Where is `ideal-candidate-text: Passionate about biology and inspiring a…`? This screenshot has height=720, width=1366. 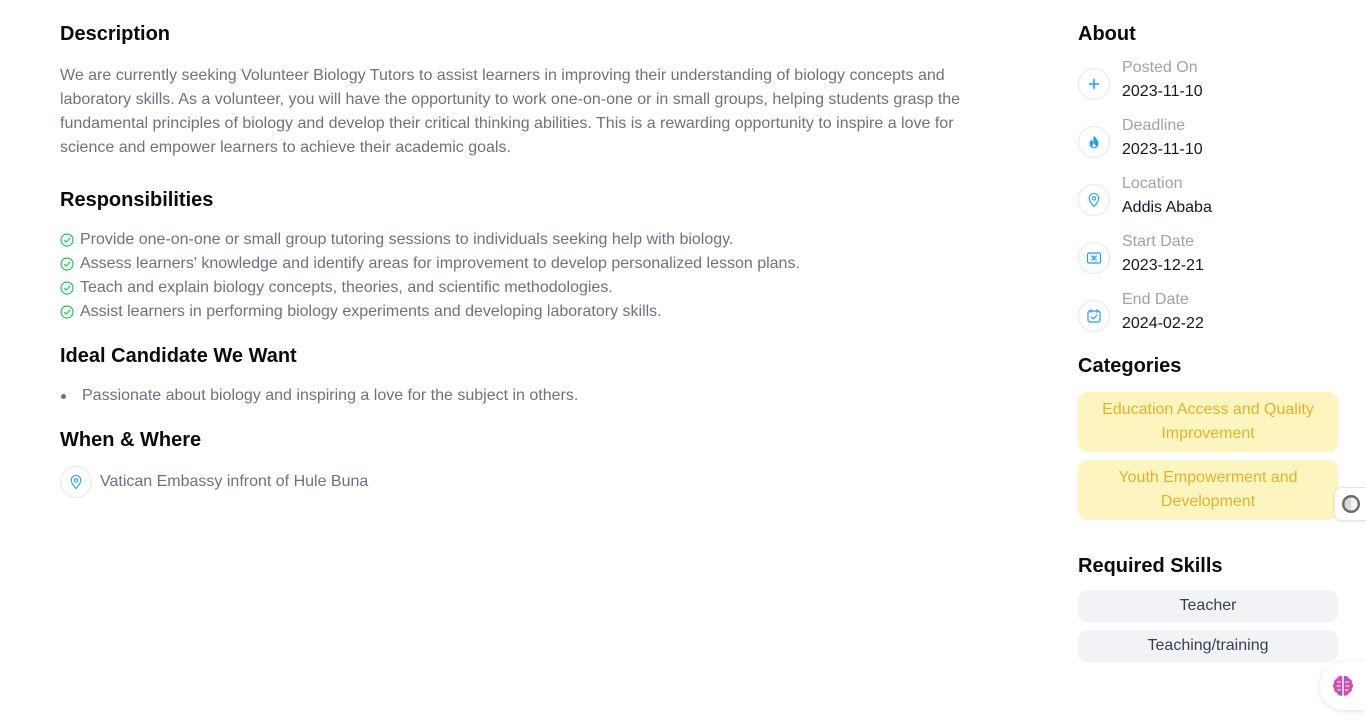
ideal-candidate-text: Passionate about biology and inspiring a… is located at coordinates (330, 395).